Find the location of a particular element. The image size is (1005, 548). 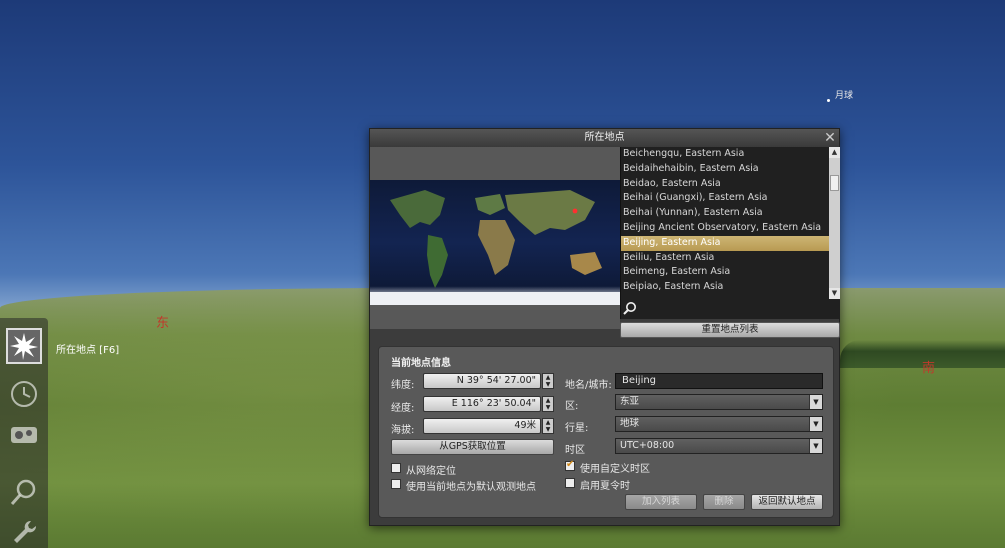

dst-checkbox is located at coordinates (570, 483).